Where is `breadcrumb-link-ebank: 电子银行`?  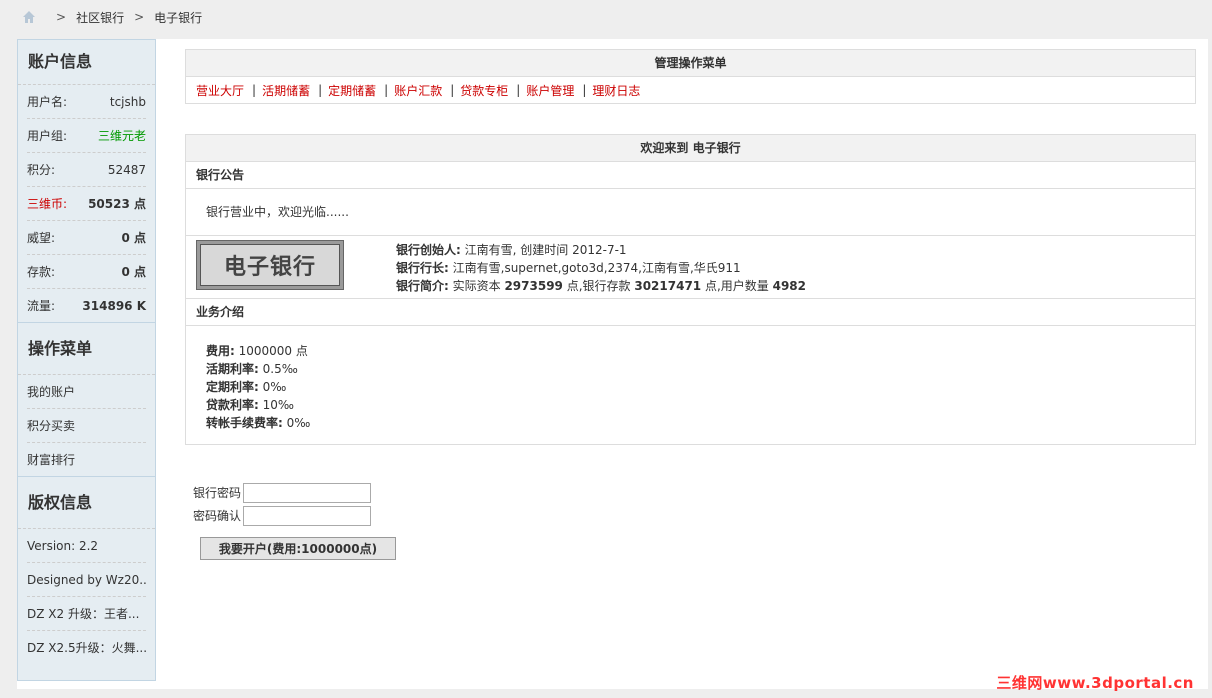
breadcrumb-link-ebank: 电子银行 is located at coordinates (178, 17).